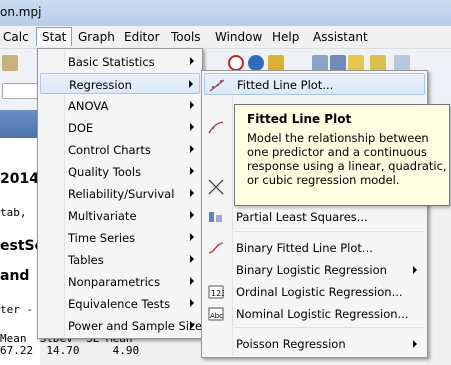  Describe the element at coordinates (299, 119) in the screenshot. I see `tooltip-title: Fitted Line Plot` at that location.